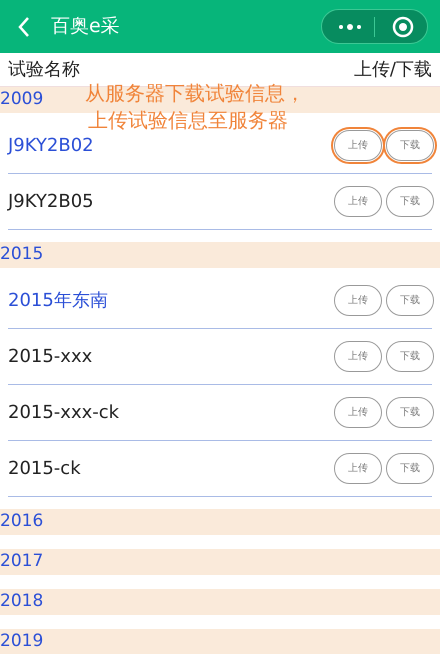 Image resolution: width=440 pixels, height=654 pixels. What do you see at coordinates (44, 70) in the screenshot?
I see `column-header: 试验名称` at bounding box center [44, 70].